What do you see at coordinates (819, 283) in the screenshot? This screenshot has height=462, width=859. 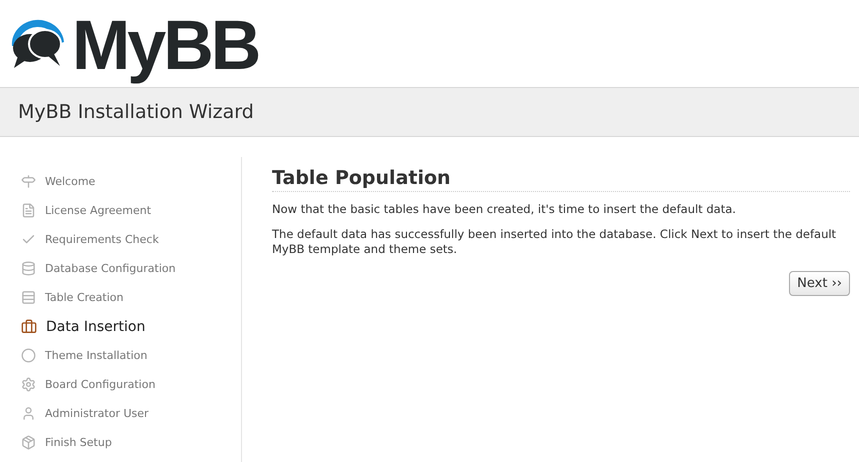 I see `next-button: Next ››` at bounding box center [819, 283].